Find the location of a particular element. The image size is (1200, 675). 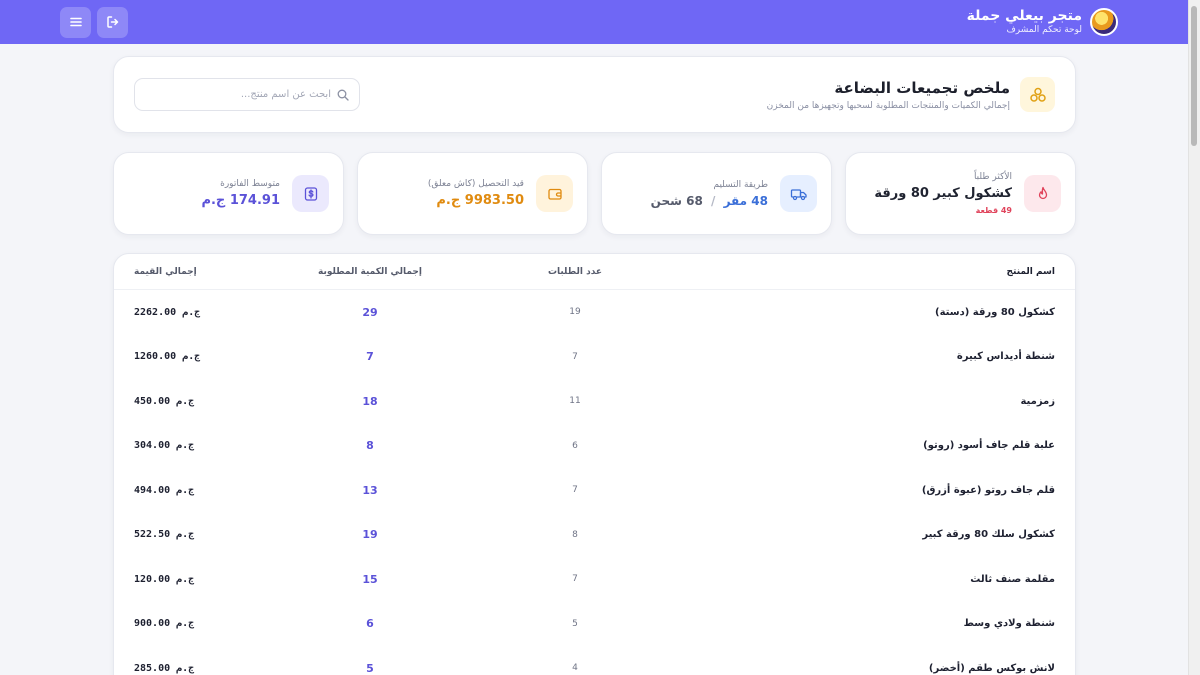

table-row: كشكول سلك 80 ورقة كبير 8 19 522.50 ج.م is located at coordinates (594, 535).